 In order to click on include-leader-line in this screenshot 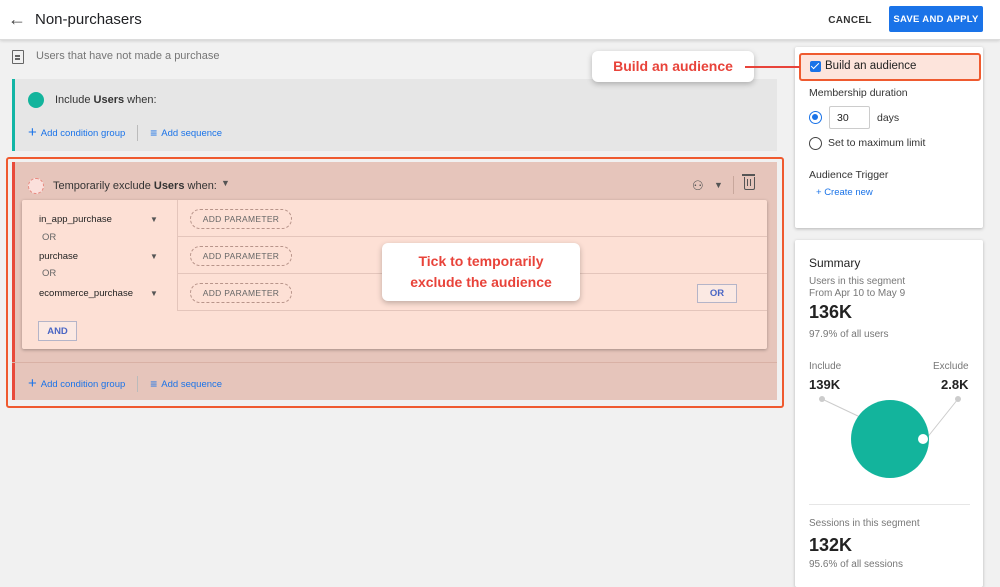, I will do `click(841, 408)`.